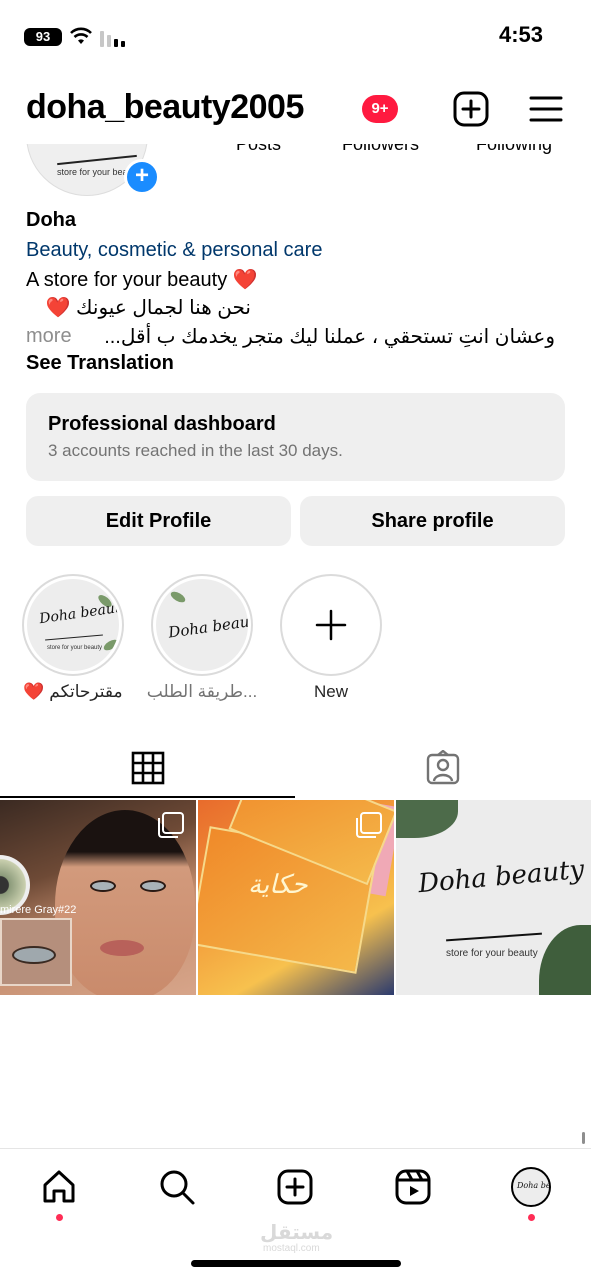  I want to click on highlight-suggestions: Doha beauty store for your beauty, so click(73, 625).